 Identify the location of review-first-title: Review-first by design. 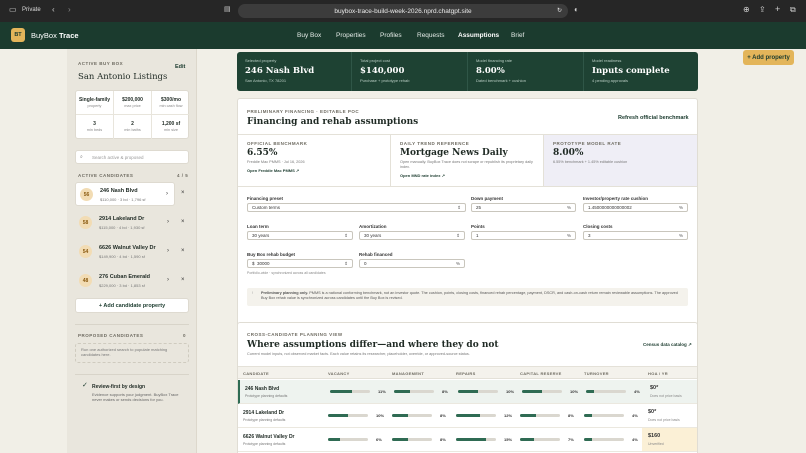
(119, 387).